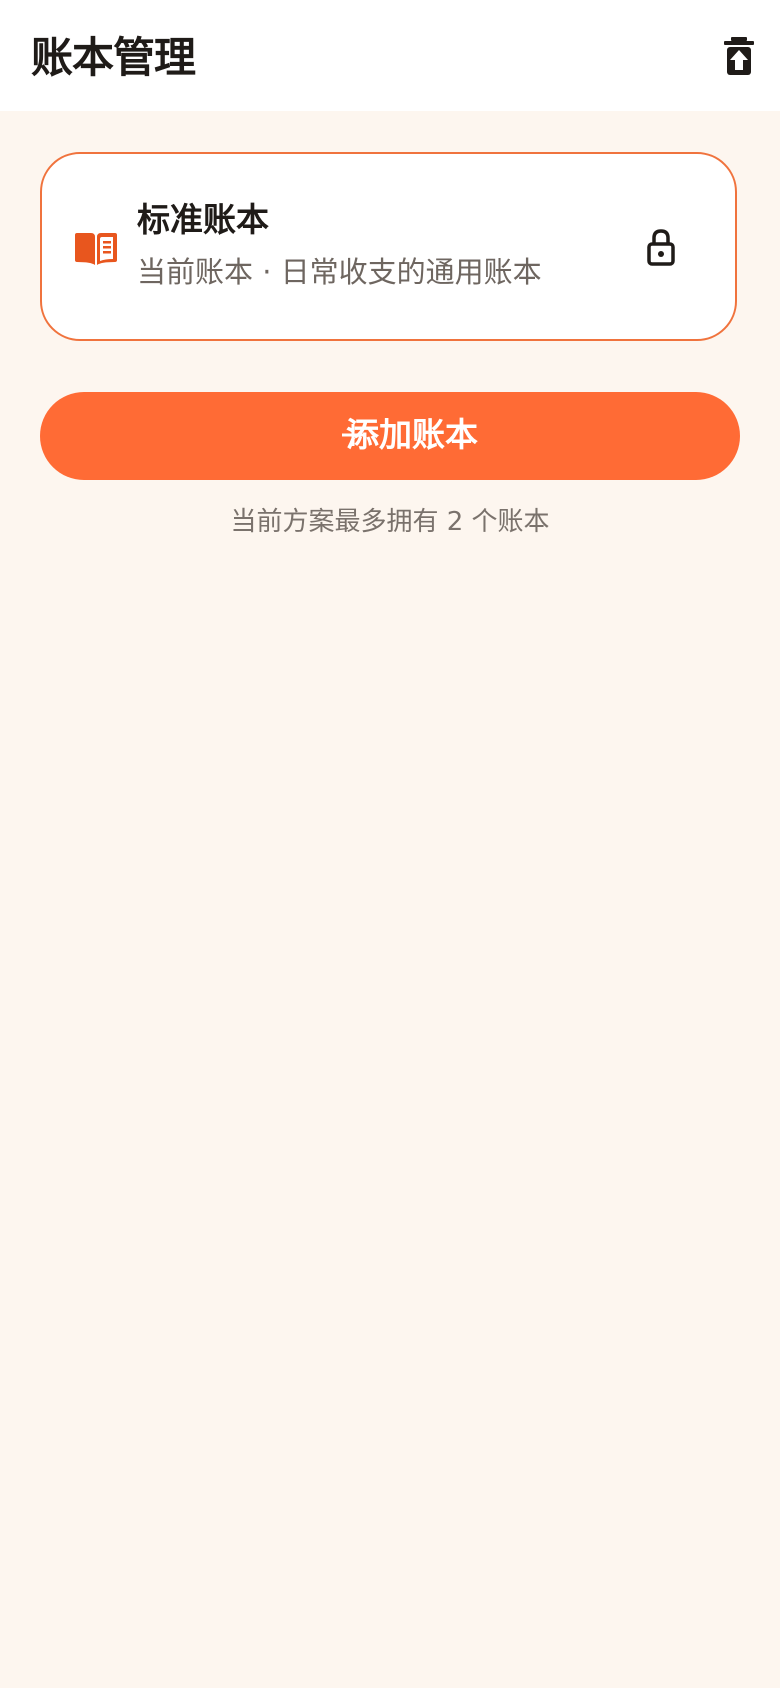 Image resolution: width=780 pixels, height=1688 pixels. Describe the element at coordinates (390, 55) in the screenshot. I see `app-bar: 账本管理` at that location.